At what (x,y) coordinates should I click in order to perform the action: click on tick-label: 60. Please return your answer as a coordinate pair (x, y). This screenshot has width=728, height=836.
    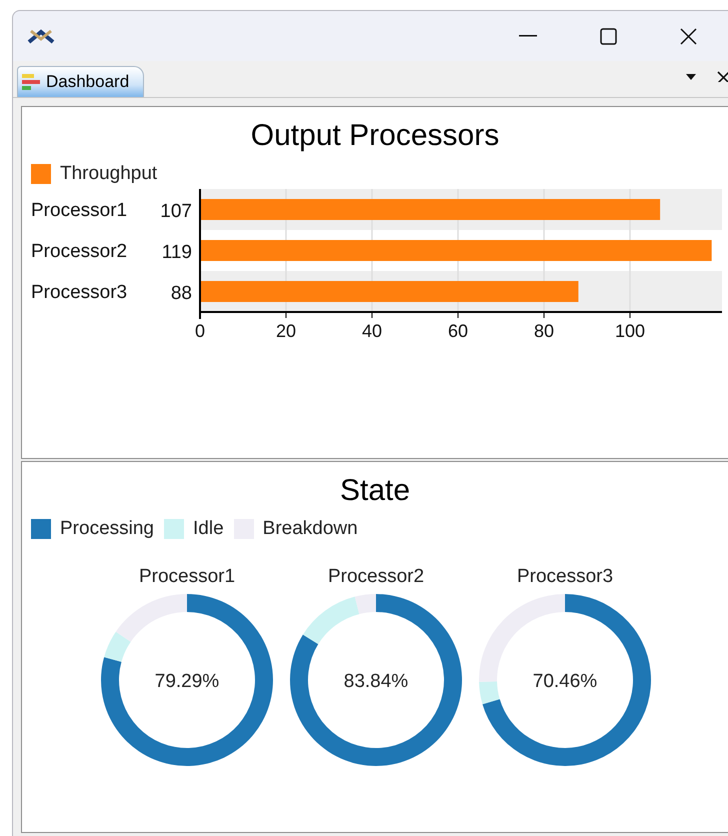
    Looking at the image, I should click on (458, 330).